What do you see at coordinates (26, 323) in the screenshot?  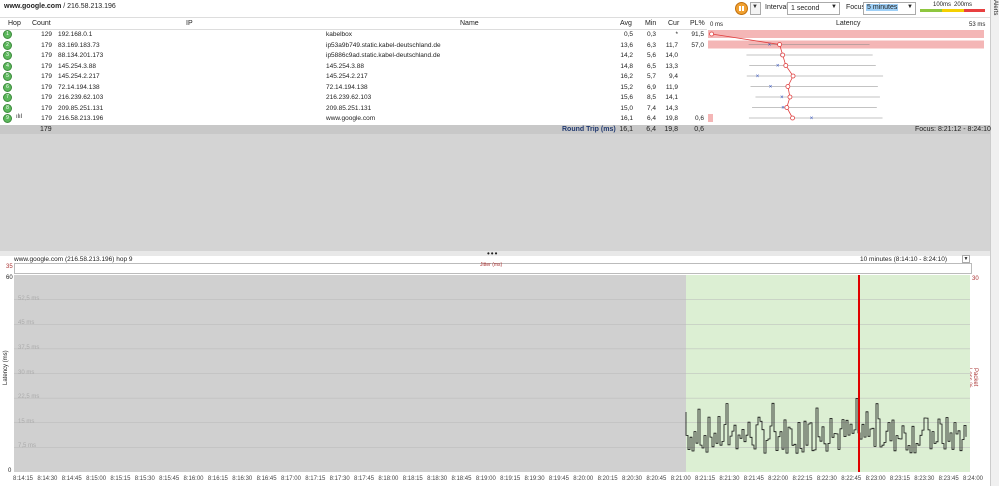 I see `y-tick-label: 45 ms` at bounding box center [26, 323].